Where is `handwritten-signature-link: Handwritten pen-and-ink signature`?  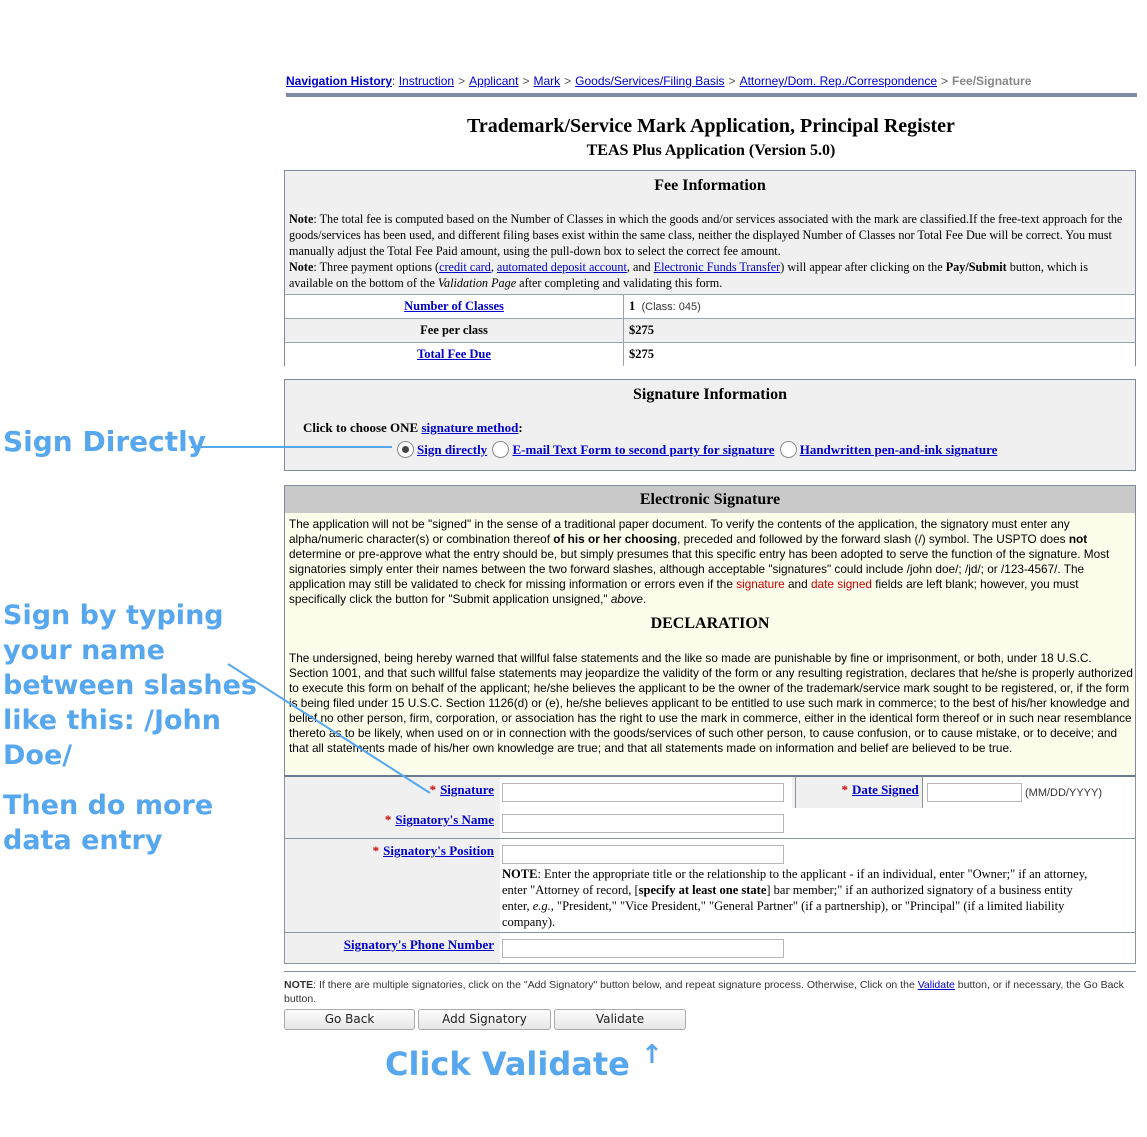
handwritten-signature-link: Handwritten pen-and-ink signature is located at coordinates (899, 449).